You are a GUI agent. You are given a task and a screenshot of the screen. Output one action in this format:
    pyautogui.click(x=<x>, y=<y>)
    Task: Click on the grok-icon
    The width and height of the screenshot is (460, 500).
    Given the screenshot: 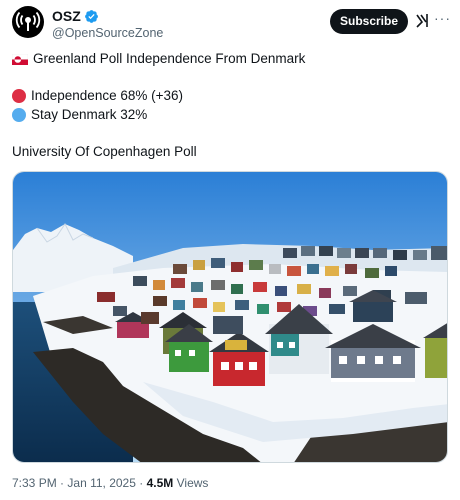 What is the action you would take?
    pyautogui.click(x=422, y=20)
    